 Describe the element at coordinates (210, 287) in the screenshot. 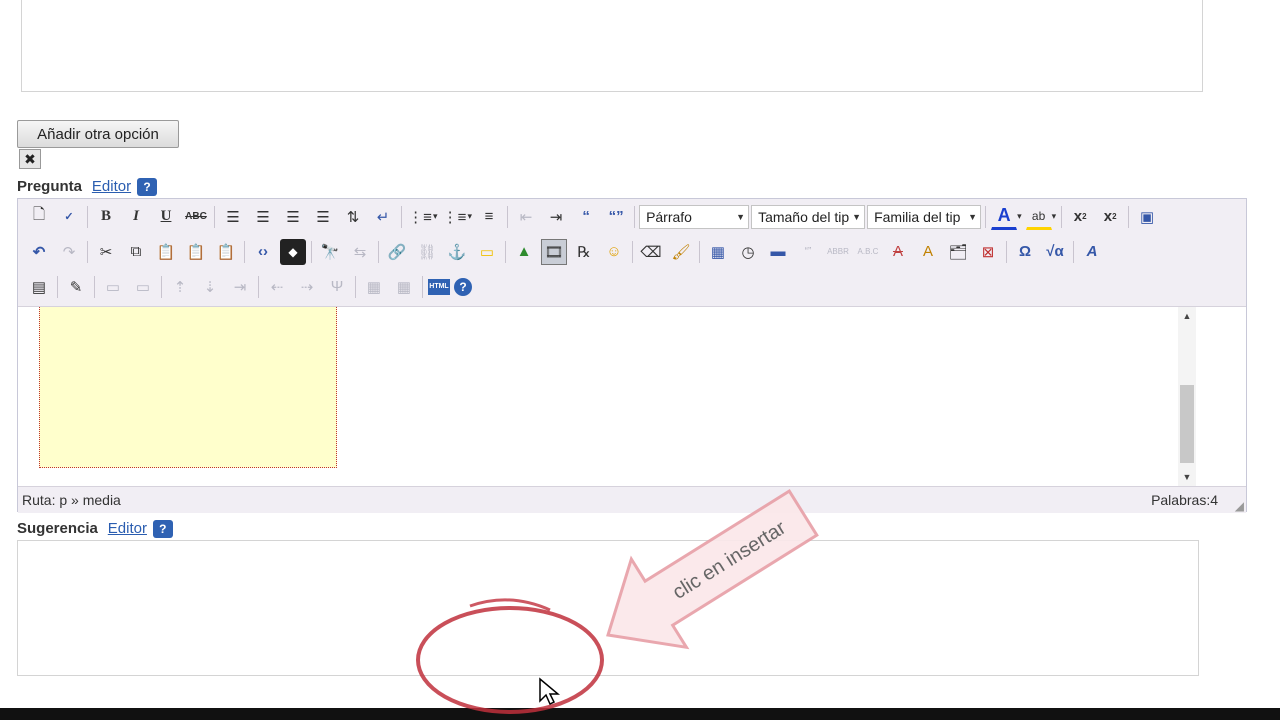

I see `row-after-icon: ⇣` at that location.